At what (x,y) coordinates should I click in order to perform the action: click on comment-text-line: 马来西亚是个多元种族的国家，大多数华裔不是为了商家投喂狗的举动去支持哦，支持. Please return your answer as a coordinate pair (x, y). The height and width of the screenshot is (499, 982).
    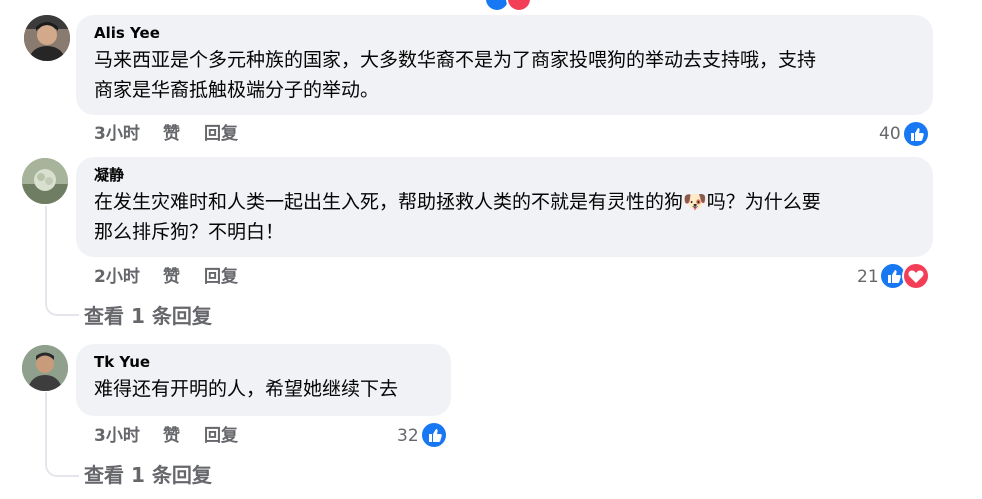
    Looking at the image, I should click on (455, 60).